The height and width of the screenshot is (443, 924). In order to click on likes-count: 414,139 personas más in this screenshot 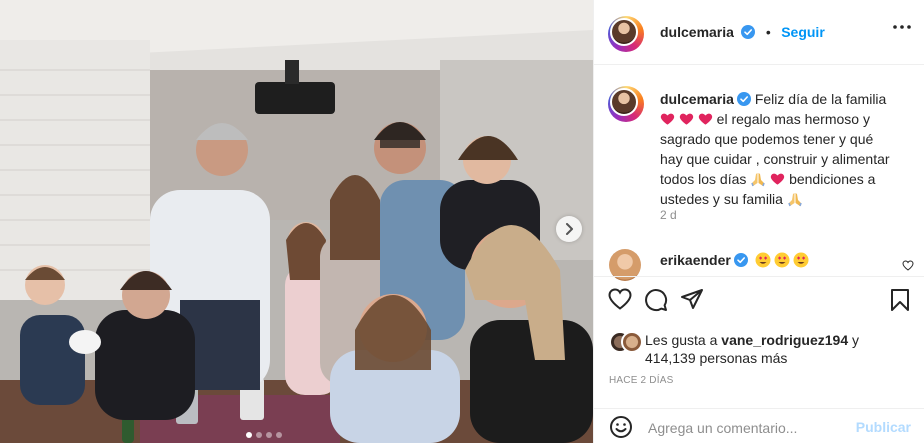, I will do `click(716, 358)`.